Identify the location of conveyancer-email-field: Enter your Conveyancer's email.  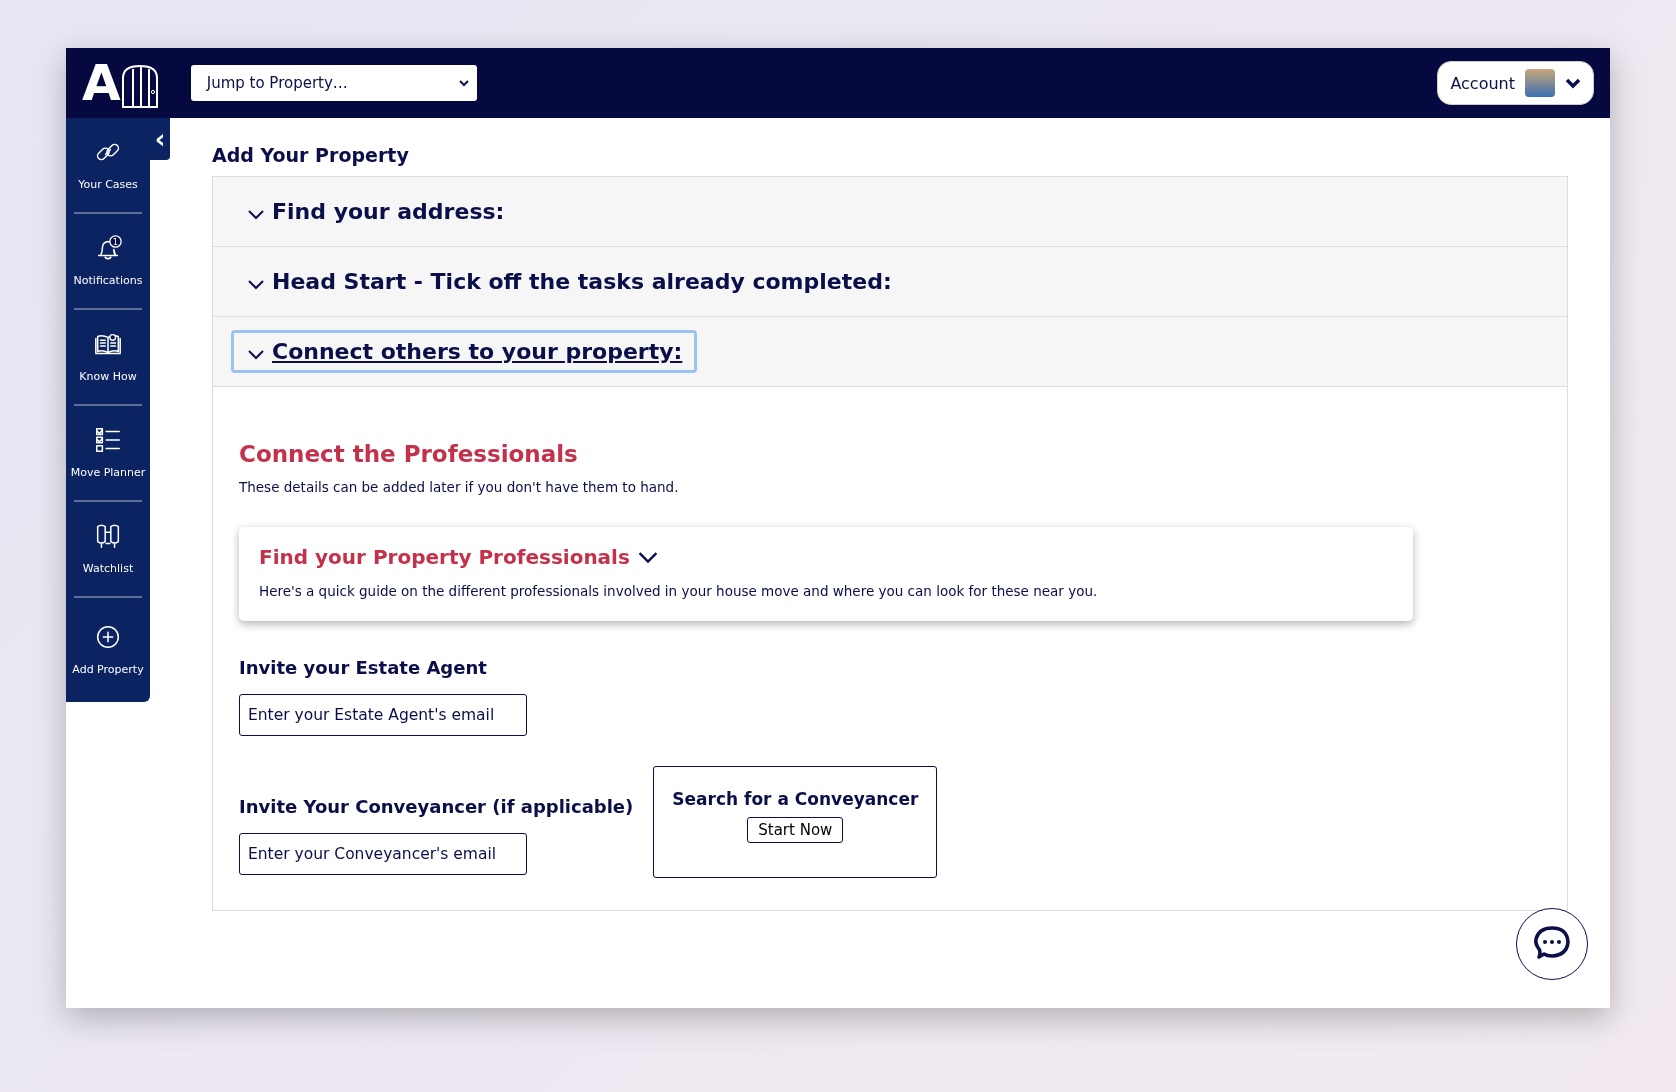
(383, 854).